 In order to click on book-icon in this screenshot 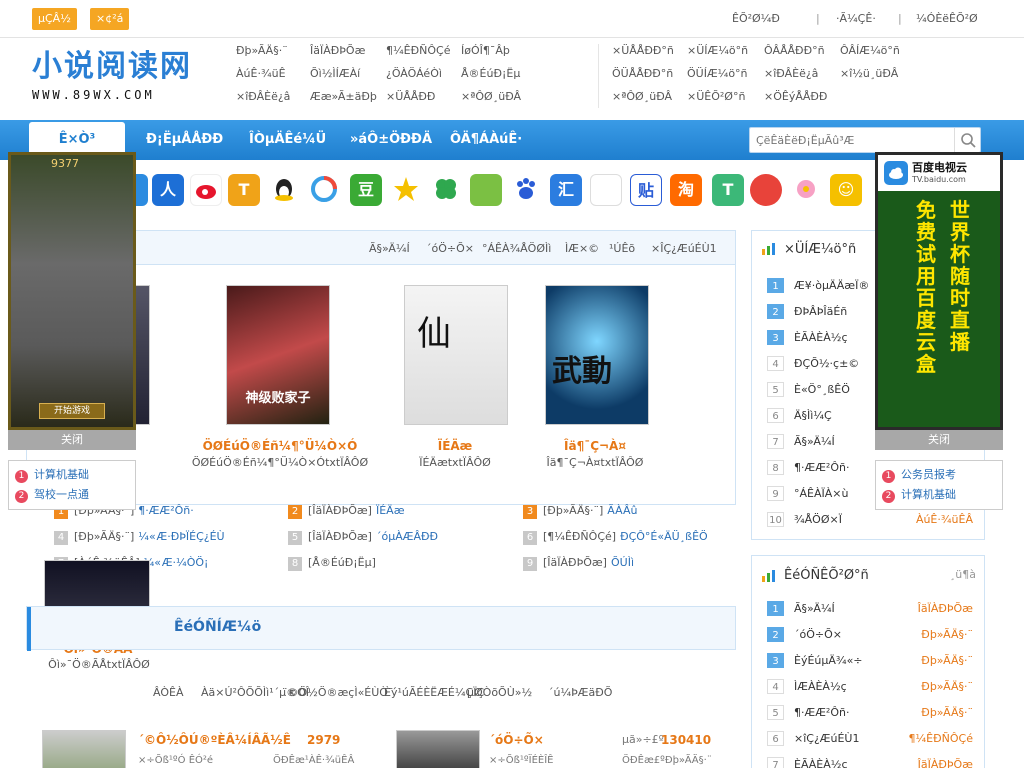, I will do `click(486, 190)`.